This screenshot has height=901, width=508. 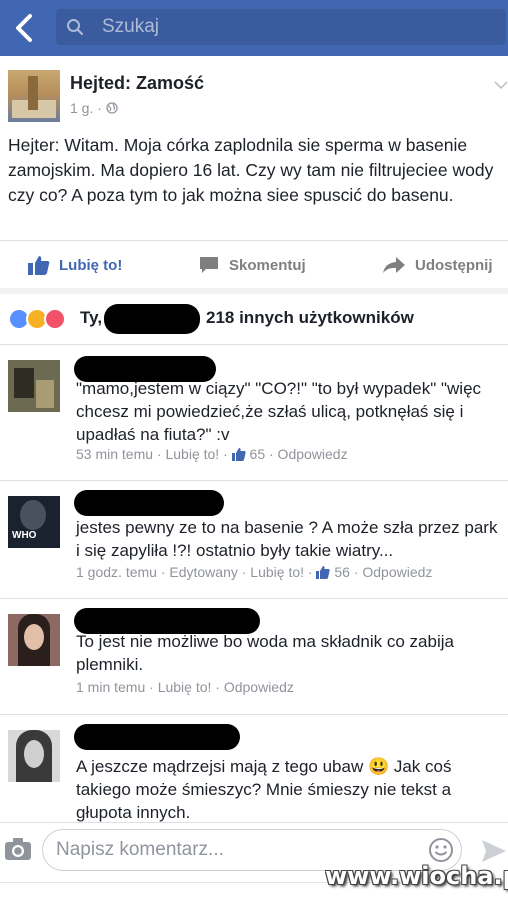 What do you see at coordinates (18, 849) in the screenshot?
I see `camera-icon` at bounding box center [18, 849].